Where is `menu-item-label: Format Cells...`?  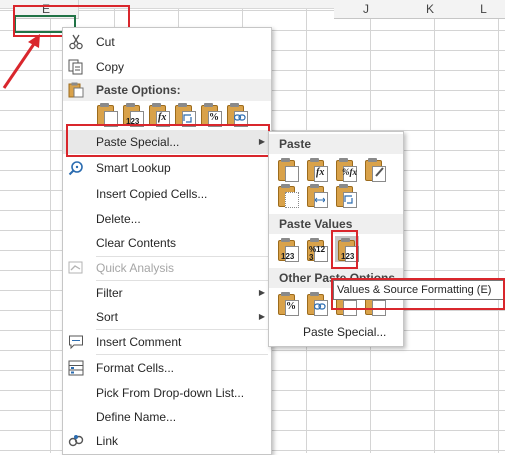
menu-item-label: Format Cells... is located at coordinates (135, 368).